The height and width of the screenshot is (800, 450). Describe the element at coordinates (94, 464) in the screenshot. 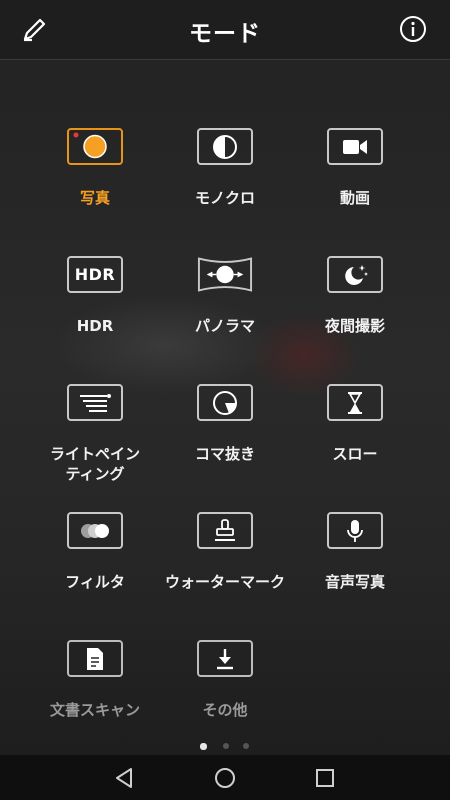

I see `mode-label: ライトペイン ティング` at that location.